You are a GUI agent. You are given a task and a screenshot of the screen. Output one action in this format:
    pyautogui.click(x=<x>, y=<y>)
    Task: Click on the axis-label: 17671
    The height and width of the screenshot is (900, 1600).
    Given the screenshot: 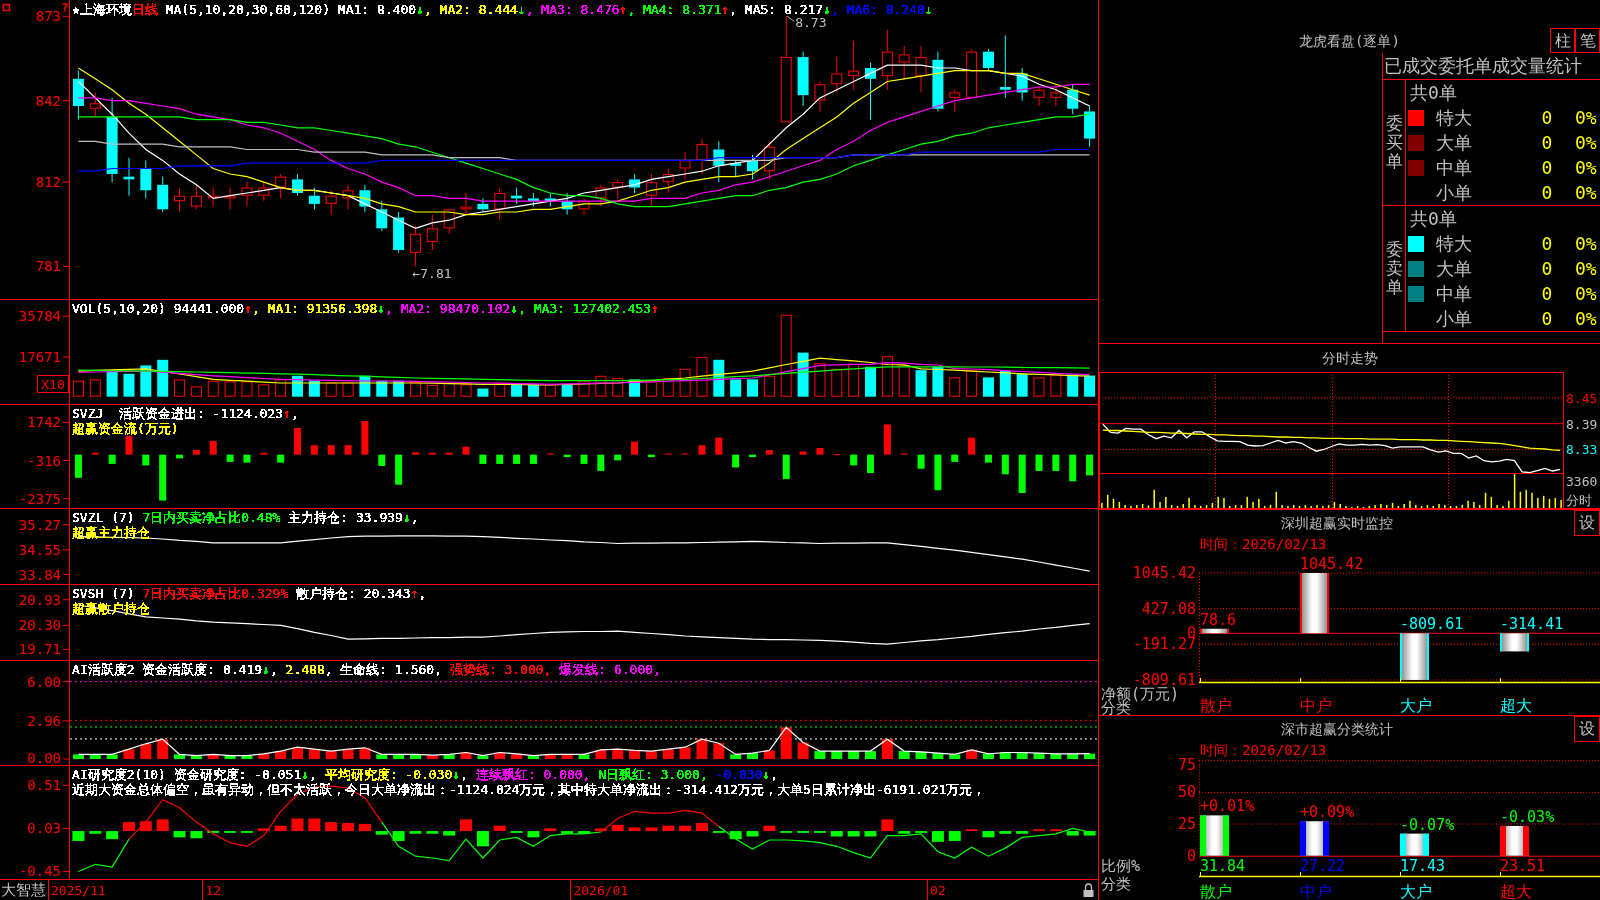 What is the action you would take?
    pyautogui.click(x=39, y=356)
    